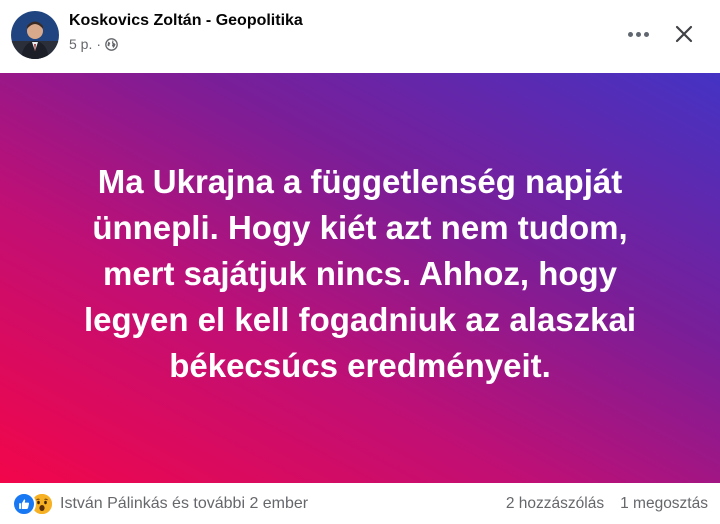  I want to click on reactors-text: István Pálinkás és további 2 ember, so click(184, 504).